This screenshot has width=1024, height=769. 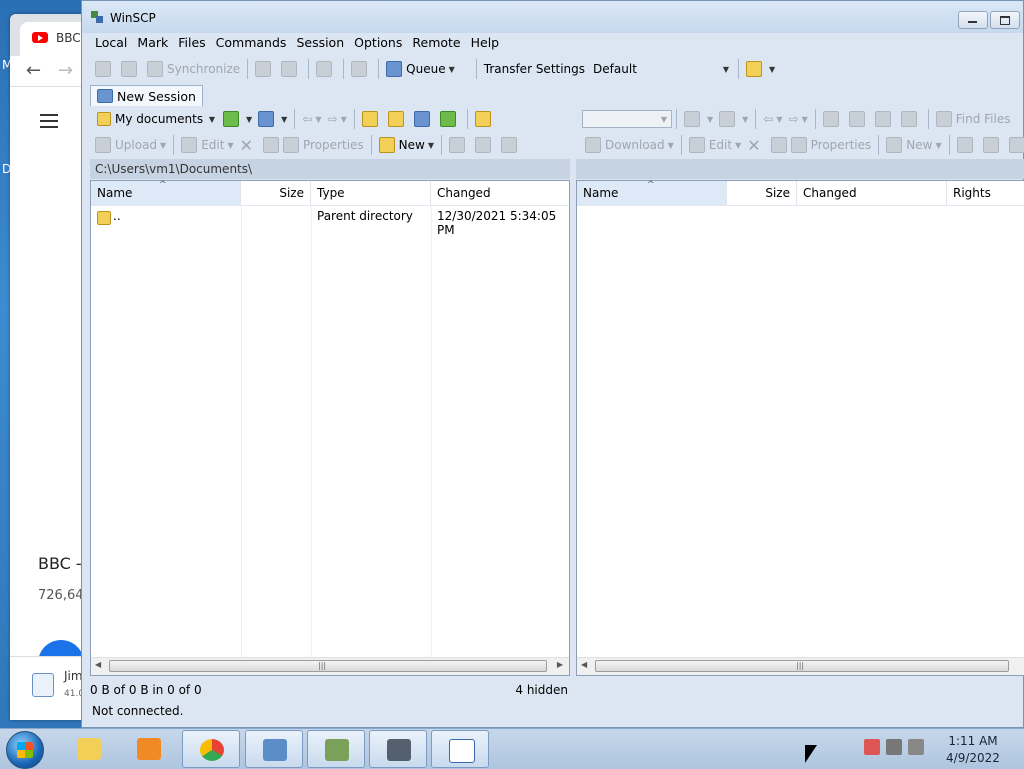 I want to click on menu-files: Files, so click(x=191, y=43).